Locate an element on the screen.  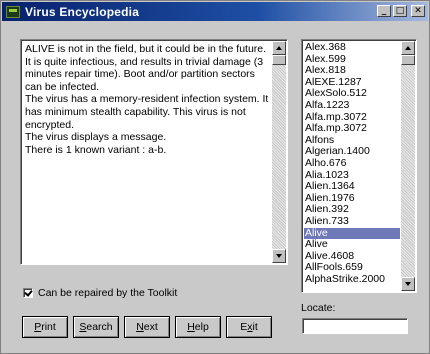
button-label-rest: it is located at coordinates (255, 327).